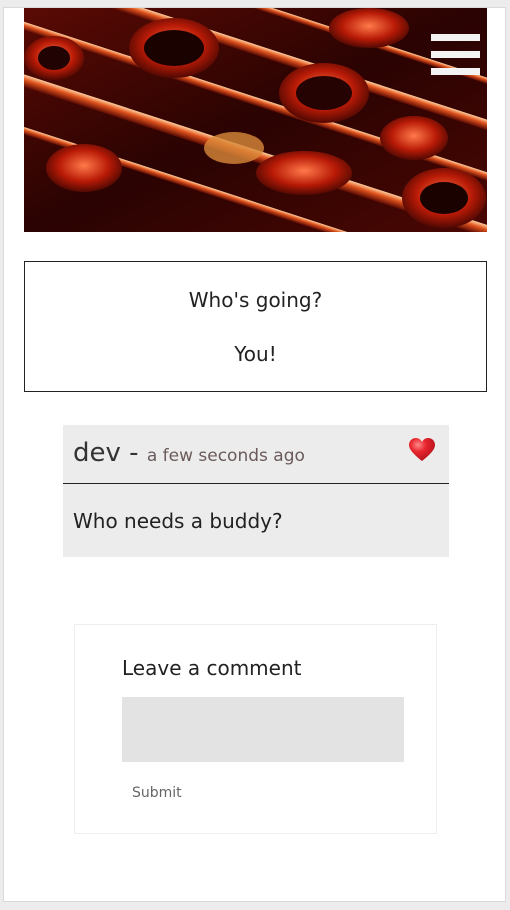  What do you see at coordinates (255, 354) in the screenshot?
I see `event-answer: You!` at bounding box center [255, 354].